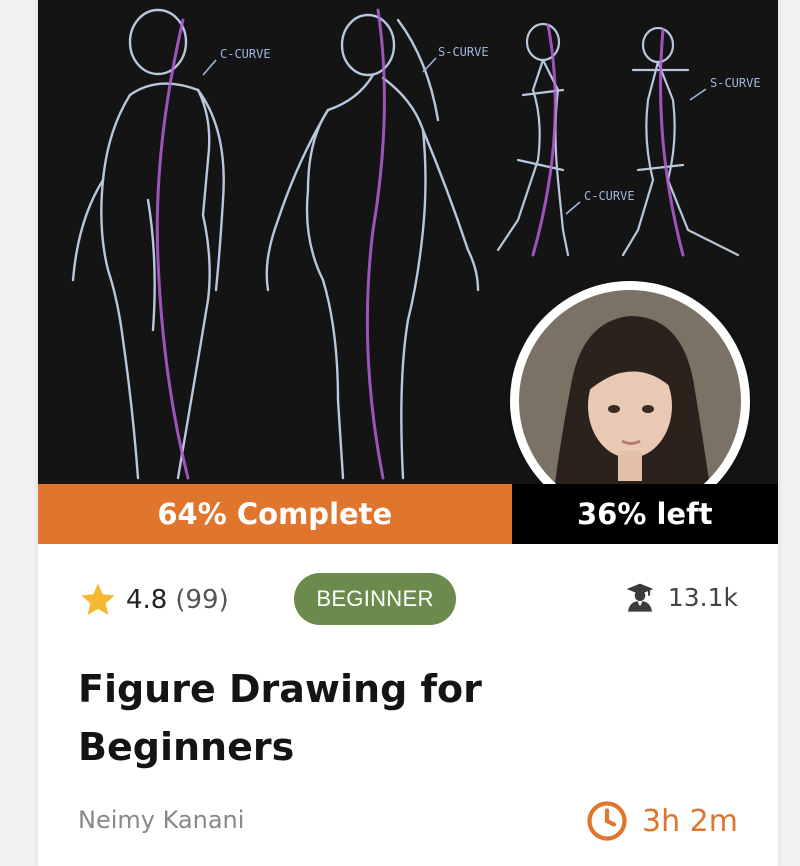  I want to click on annotation-s-curve-1: S-CURVE, so click(463, 52).